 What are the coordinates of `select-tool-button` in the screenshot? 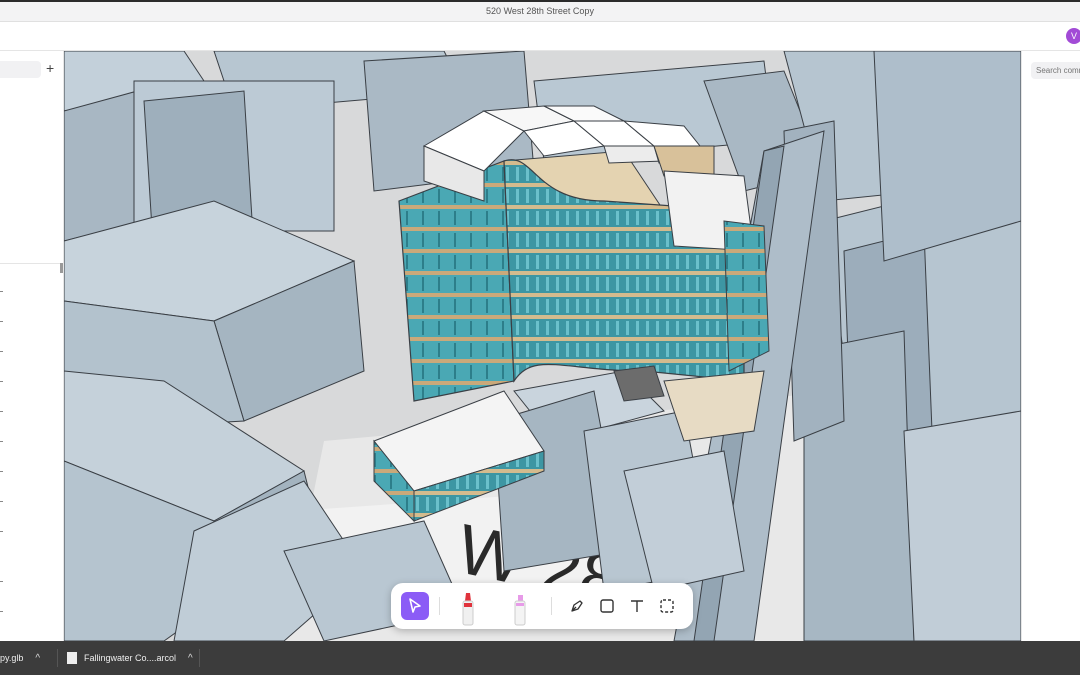 It's located at (415, 606).